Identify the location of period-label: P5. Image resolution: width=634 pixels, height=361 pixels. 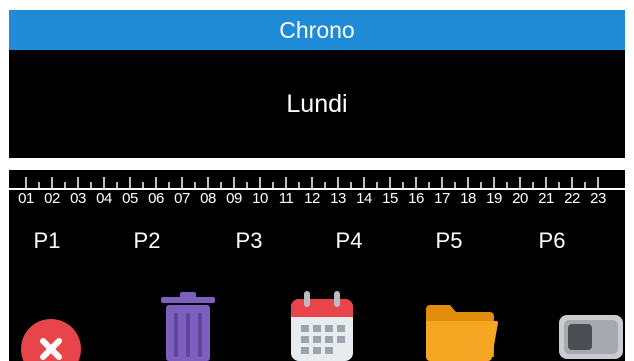
(449, 241).